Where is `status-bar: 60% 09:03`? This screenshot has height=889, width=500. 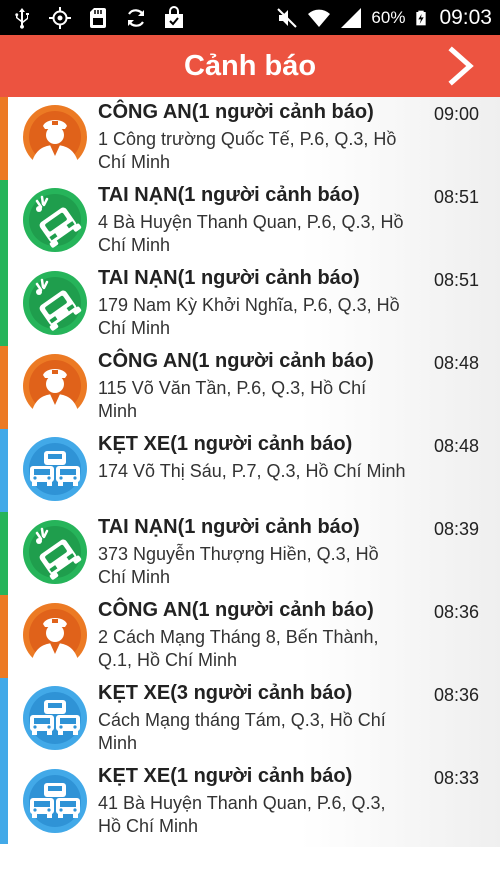 status-bar: 60% 09:03 is located at coordinates (250, 17).